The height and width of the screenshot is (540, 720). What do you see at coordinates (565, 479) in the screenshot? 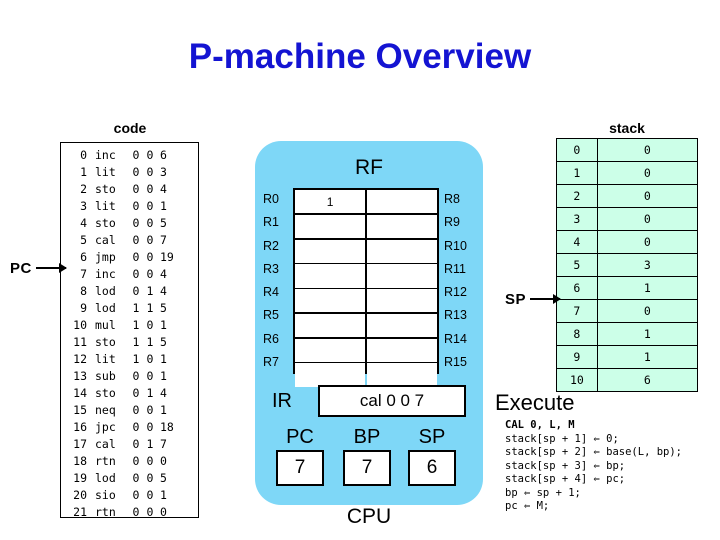
I see `execute-line: stack[sp + 4] ⇐ pc;` at bounding box center [565, 479].